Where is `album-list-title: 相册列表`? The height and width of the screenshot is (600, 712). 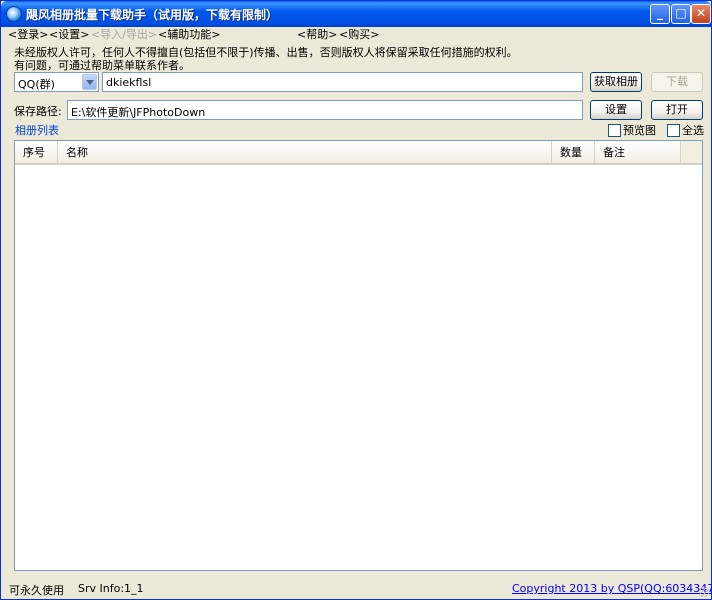 album-list-title: 相册列表 is located at coordinates (37, 130).